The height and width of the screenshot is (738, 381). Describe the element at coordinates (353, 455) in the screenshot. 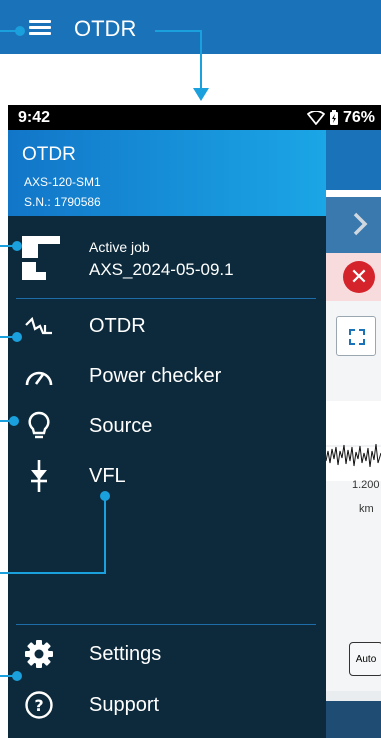

I see `trace-noise` at that location.